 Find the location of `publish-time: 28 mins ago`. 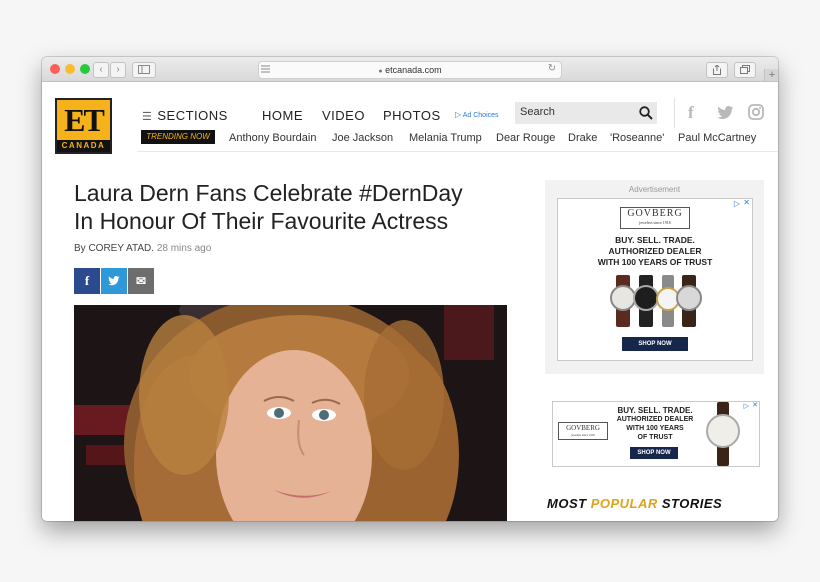

publish-time: 28 mins ago is located at coordinates (184, 248).